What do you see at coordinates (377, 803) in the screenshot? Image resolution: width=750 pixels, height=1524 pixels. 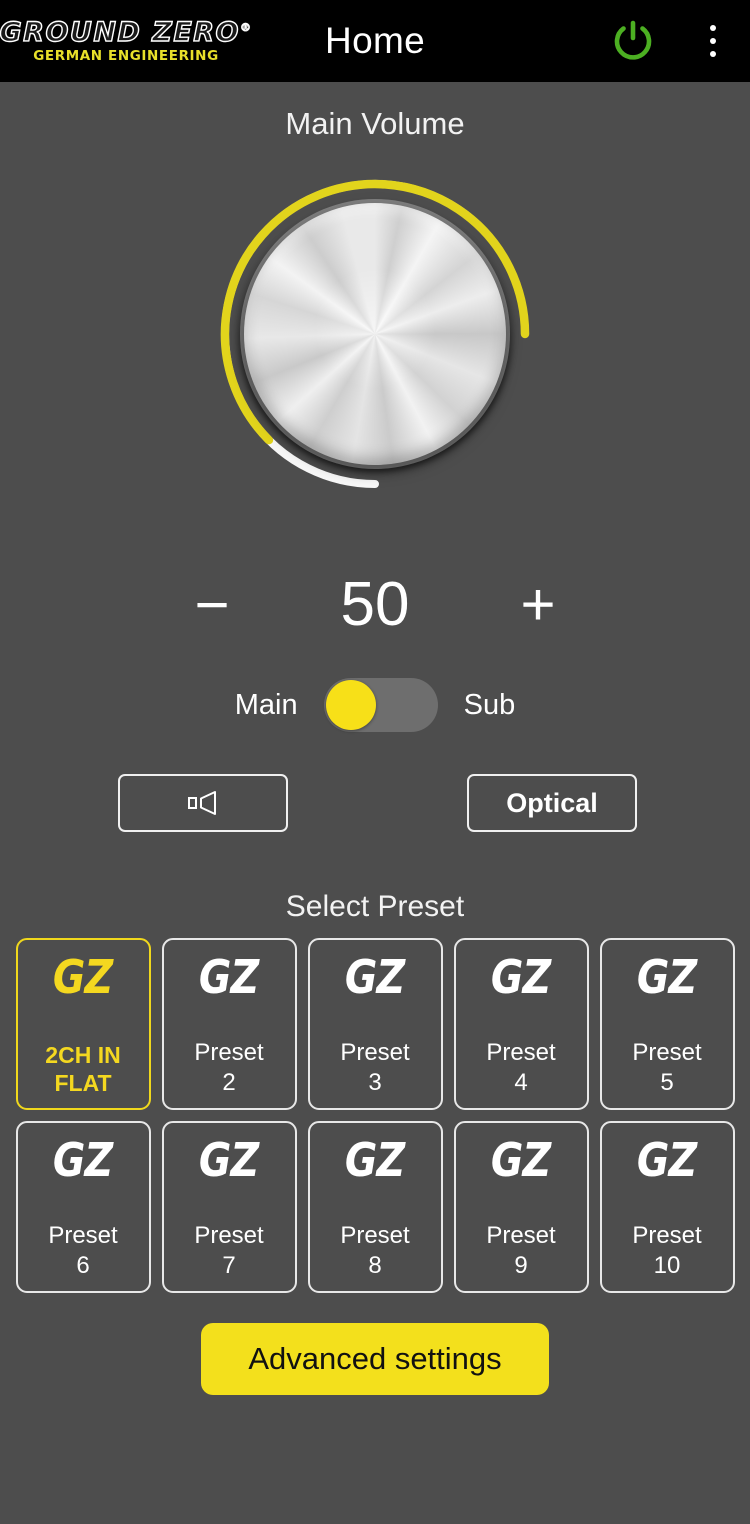 I see `source-buttons: Optical` at bounding box center [377, 803].